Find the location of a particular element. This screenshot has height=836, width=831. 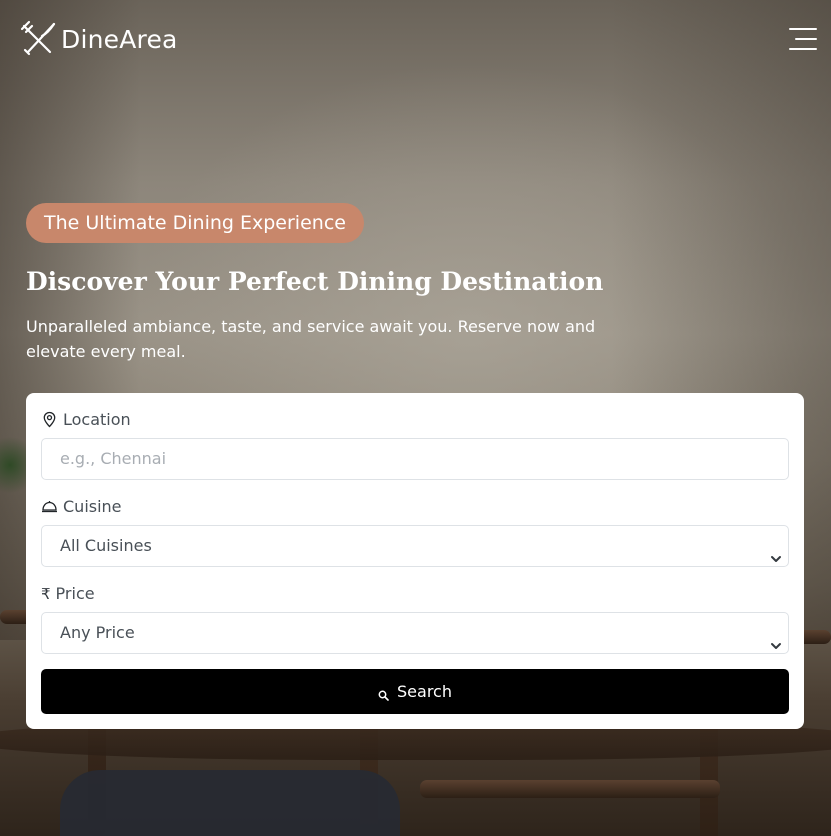

brand-logo: DineArea is located at coordinates (99, 39).